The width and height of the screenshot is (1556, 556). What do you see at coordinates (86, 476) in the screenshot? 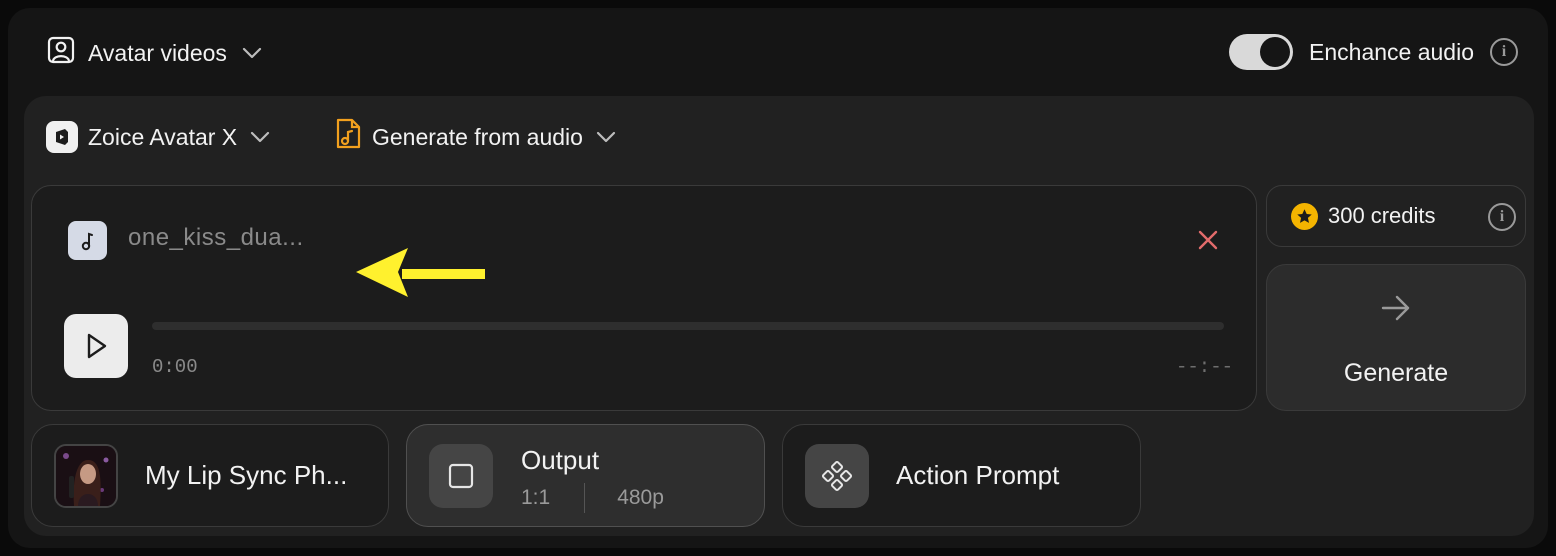
I see `lip-sync-thumbnail` at bounding box center [86, 476].